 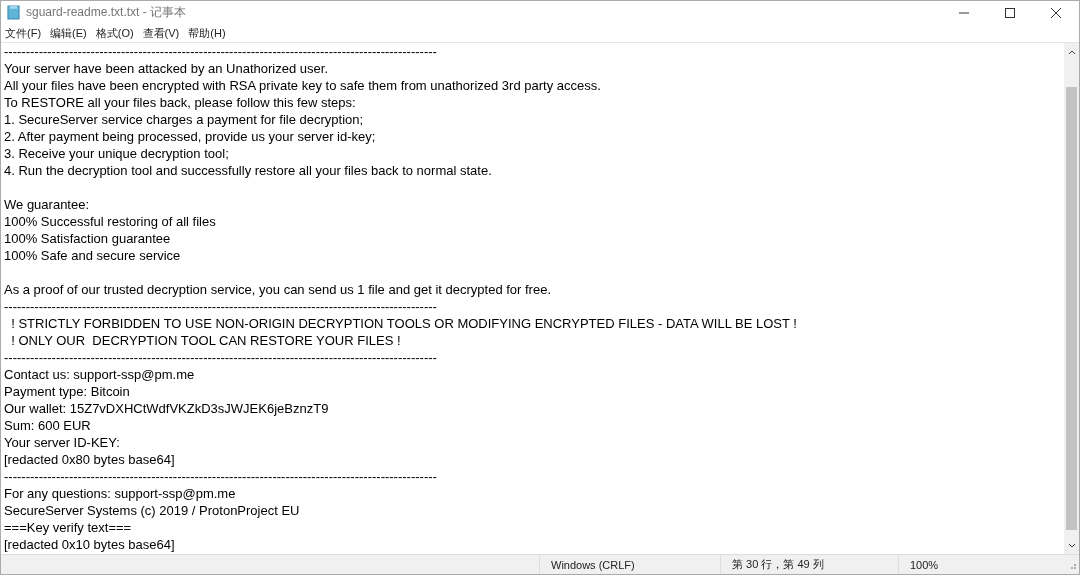 I want to click on menu-item: 文件(F), so click(x=23, y=33).